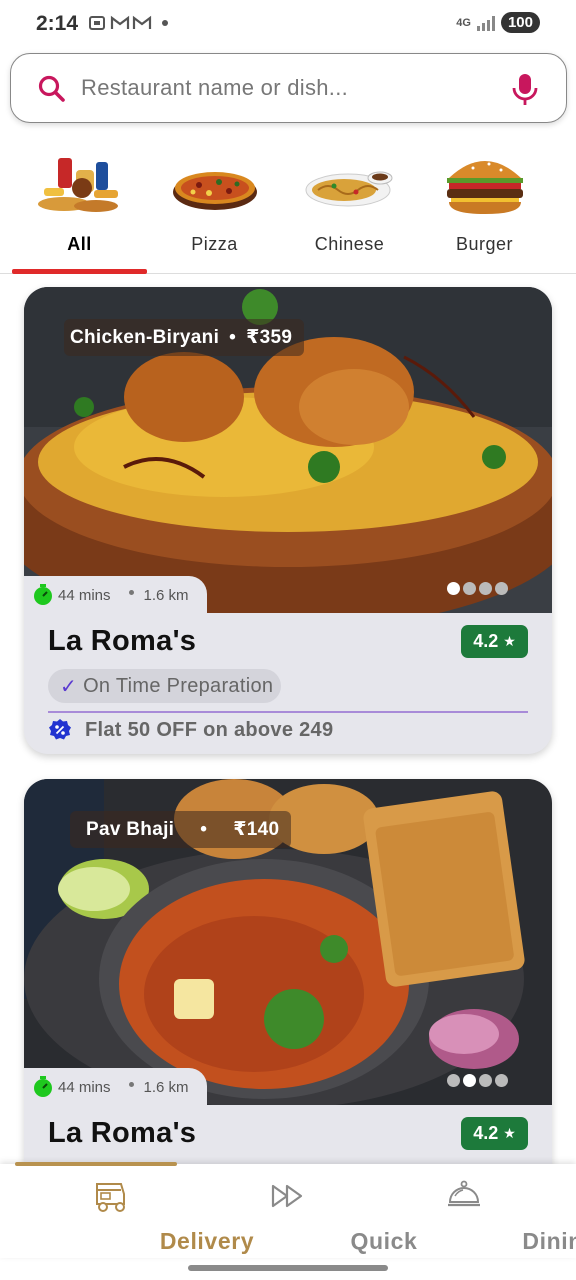  What do you see at coordinates (291, 88) in the screenshot?
I see `search-input` at bounding box center [291, 88].